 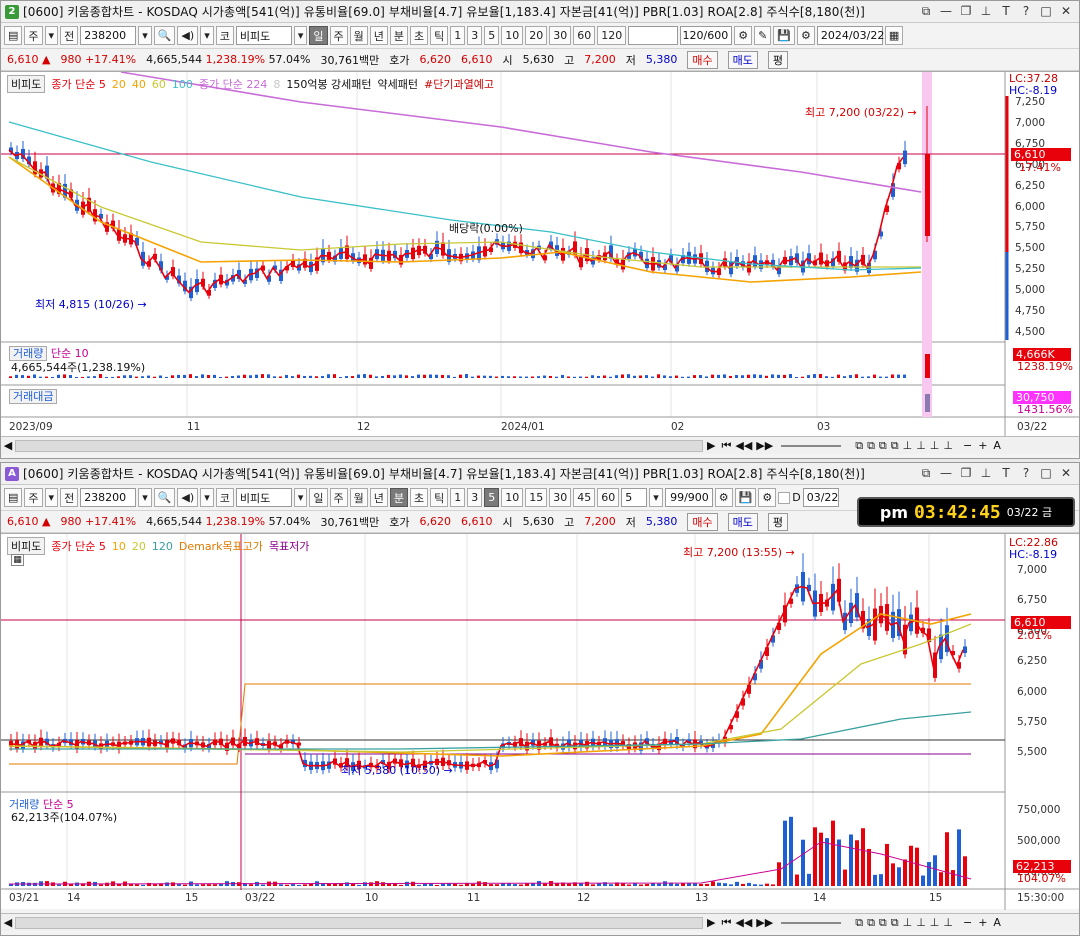 I want to click on interval-dropdown-icon: ▾, so click(x=656, y=497).